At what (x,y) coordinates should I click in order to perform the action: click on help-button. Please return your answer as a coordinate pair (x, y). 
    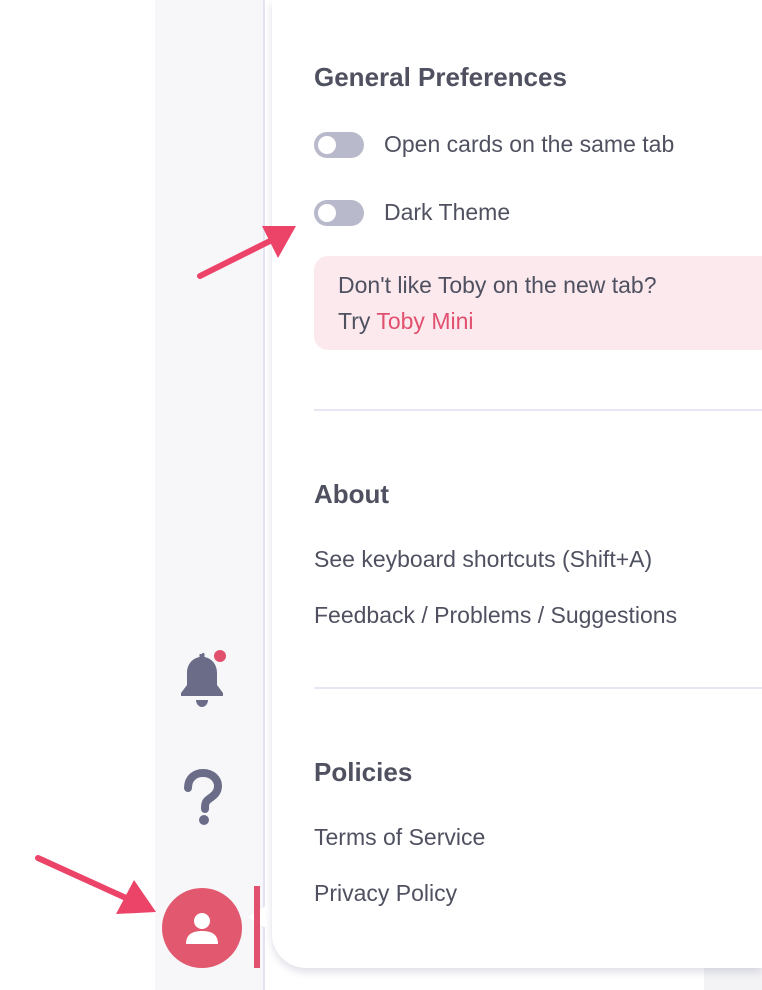
    Looking at the image, I should click on (203, 798).